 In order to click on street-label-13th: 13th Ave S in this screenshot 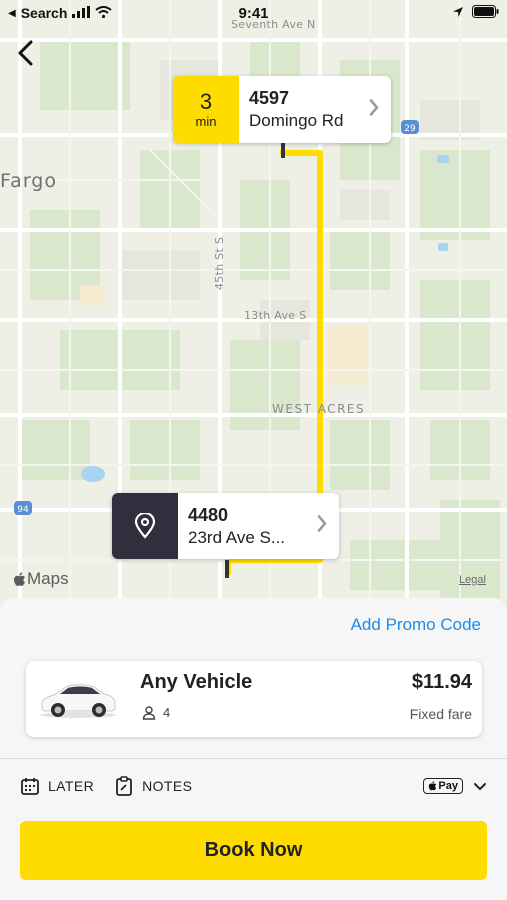, I will do `click(275, 315)`.